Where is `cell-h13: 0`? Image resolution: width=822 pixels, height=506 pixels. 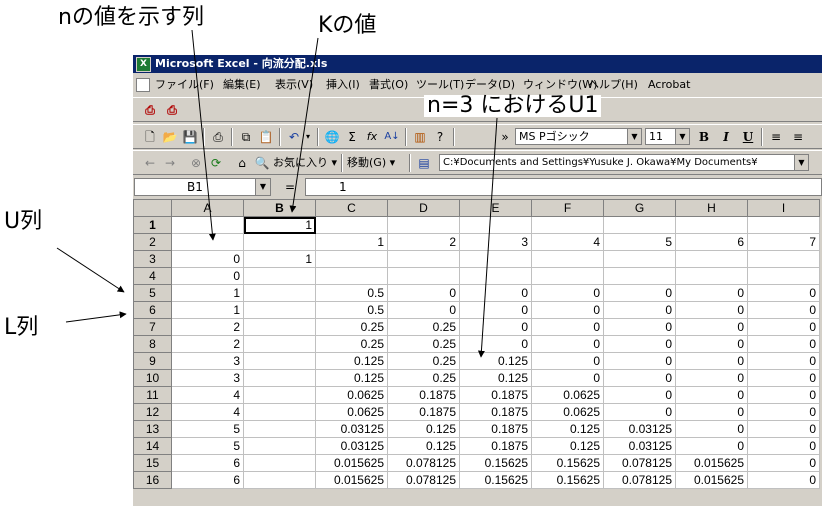
cell-h13: 0 is located at coordinates (711, 429).